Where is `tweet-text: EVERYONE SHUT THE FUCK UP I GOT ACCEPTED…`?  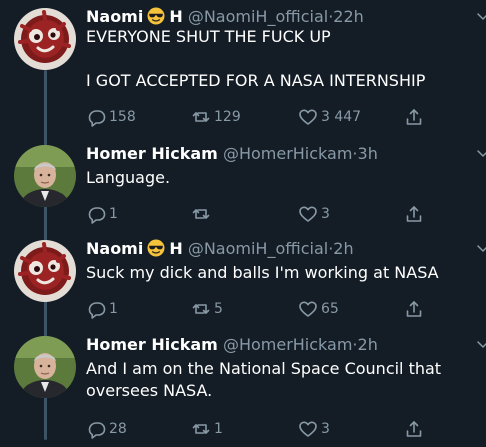
tweet-text: EVERYONE SHUT THE FUCK UP I GOT ACCEPTED… is located at coordinates (256, 58).